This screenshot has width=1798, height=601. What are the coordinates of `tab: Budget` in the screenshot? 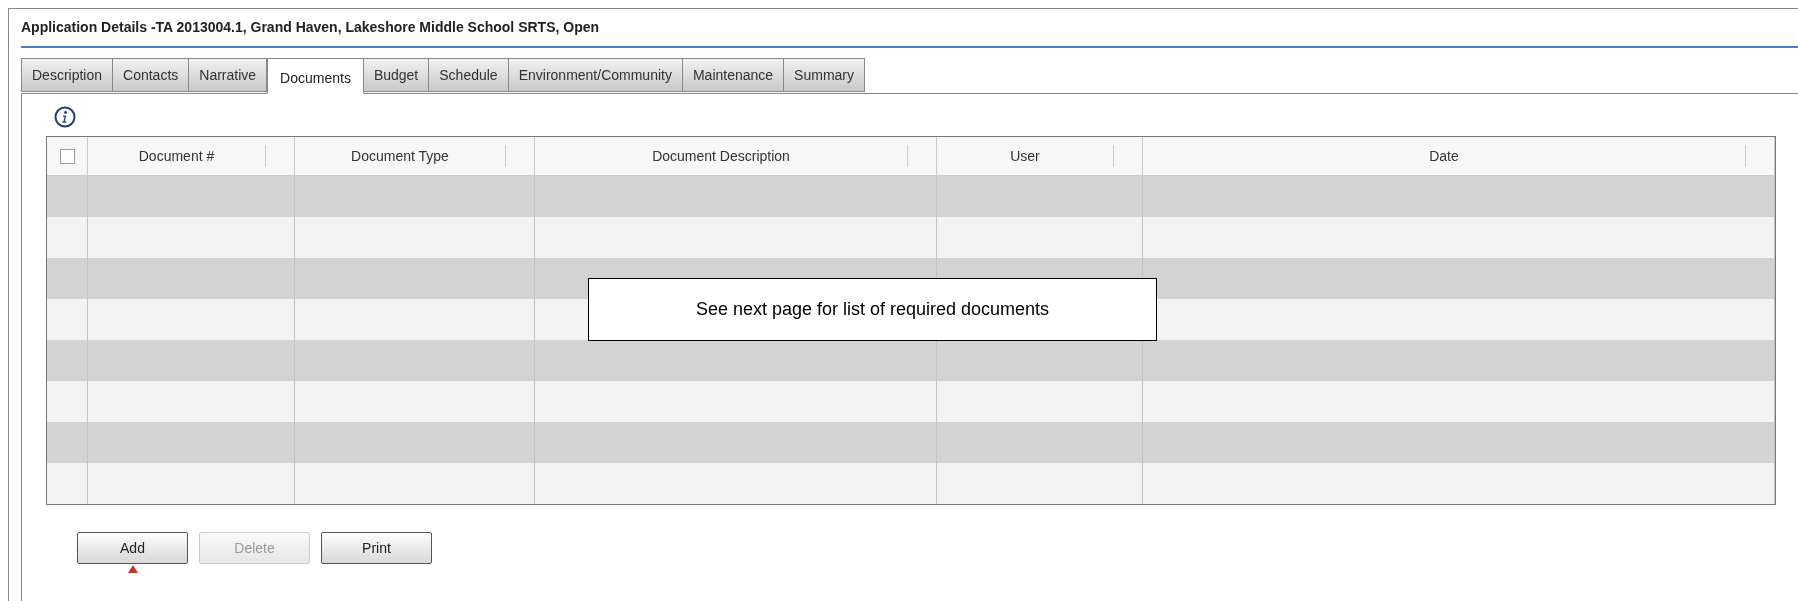 It's located at (396, 75).